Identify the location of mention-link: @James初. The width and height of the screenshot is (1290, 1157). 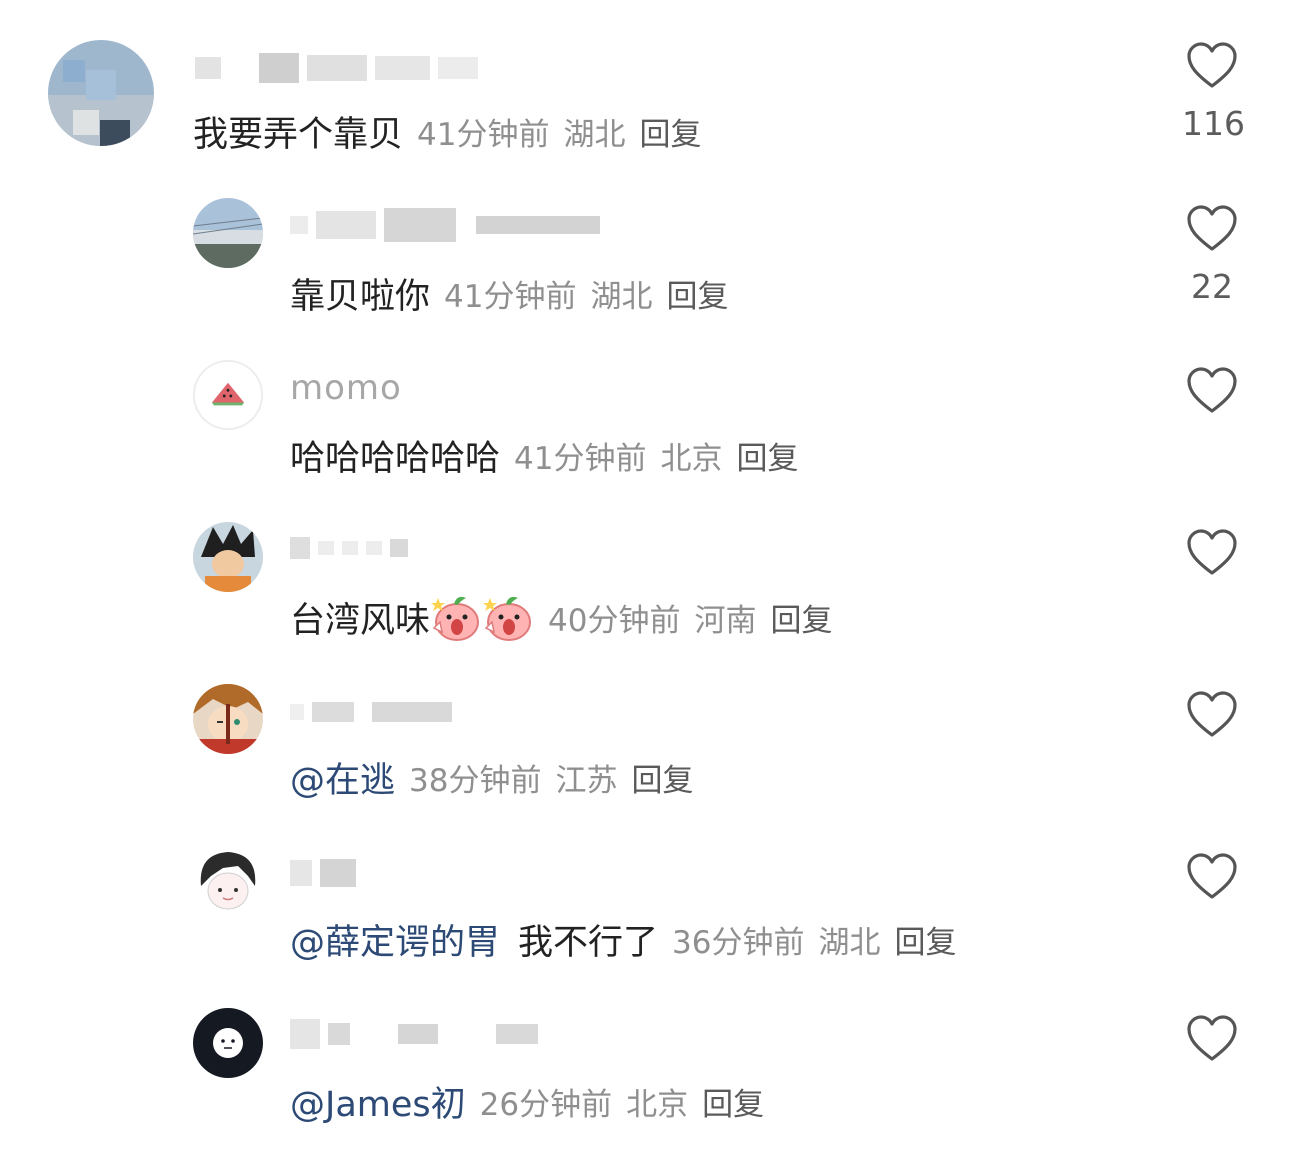
(378, 1101).